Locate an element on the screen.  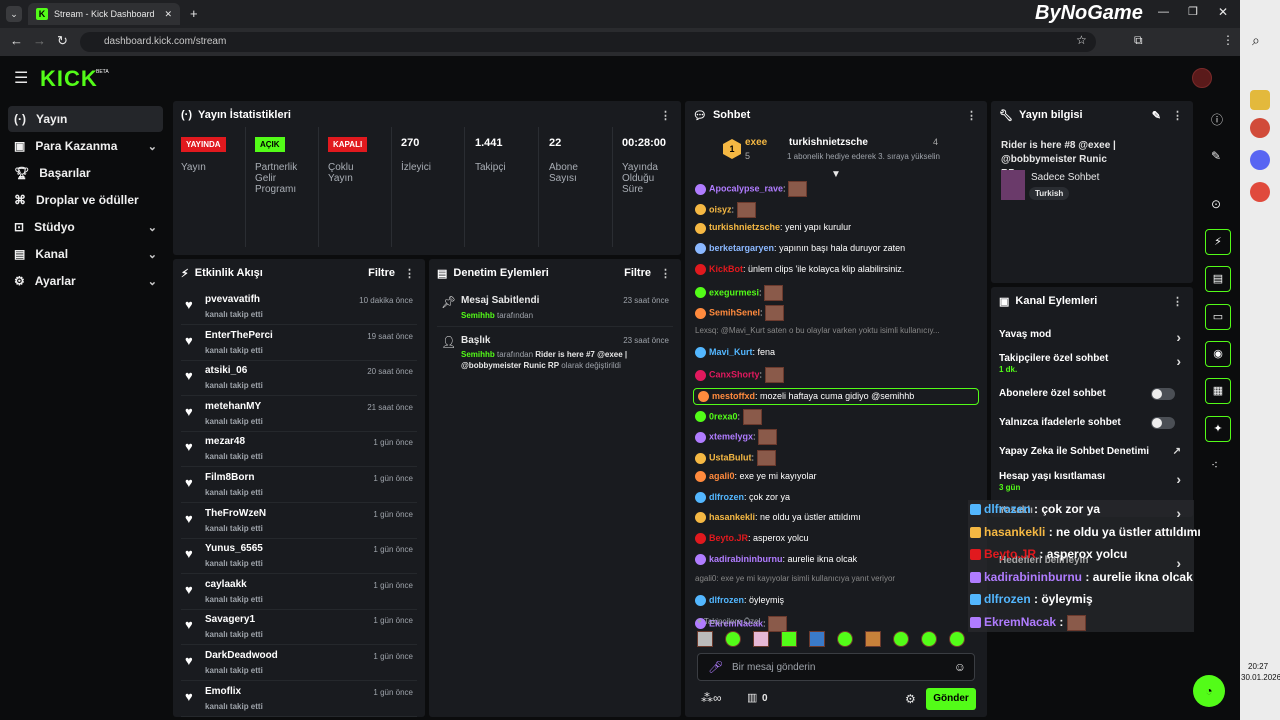
chat-bubble-icon: ▭ is located at coordinates (1218, 317).